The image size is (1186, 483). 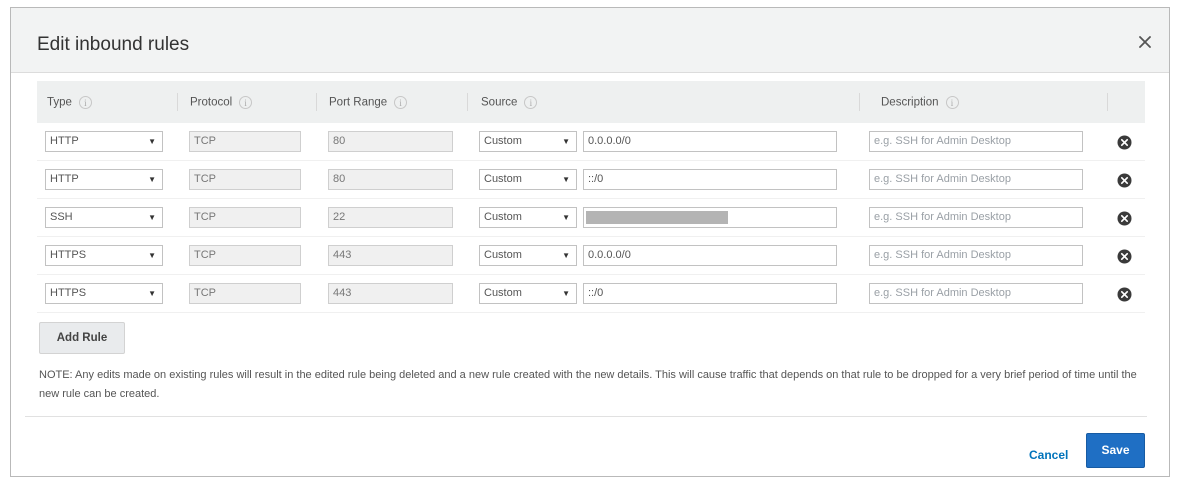 I want to click on close-icon, so click(x=1145, y=42).